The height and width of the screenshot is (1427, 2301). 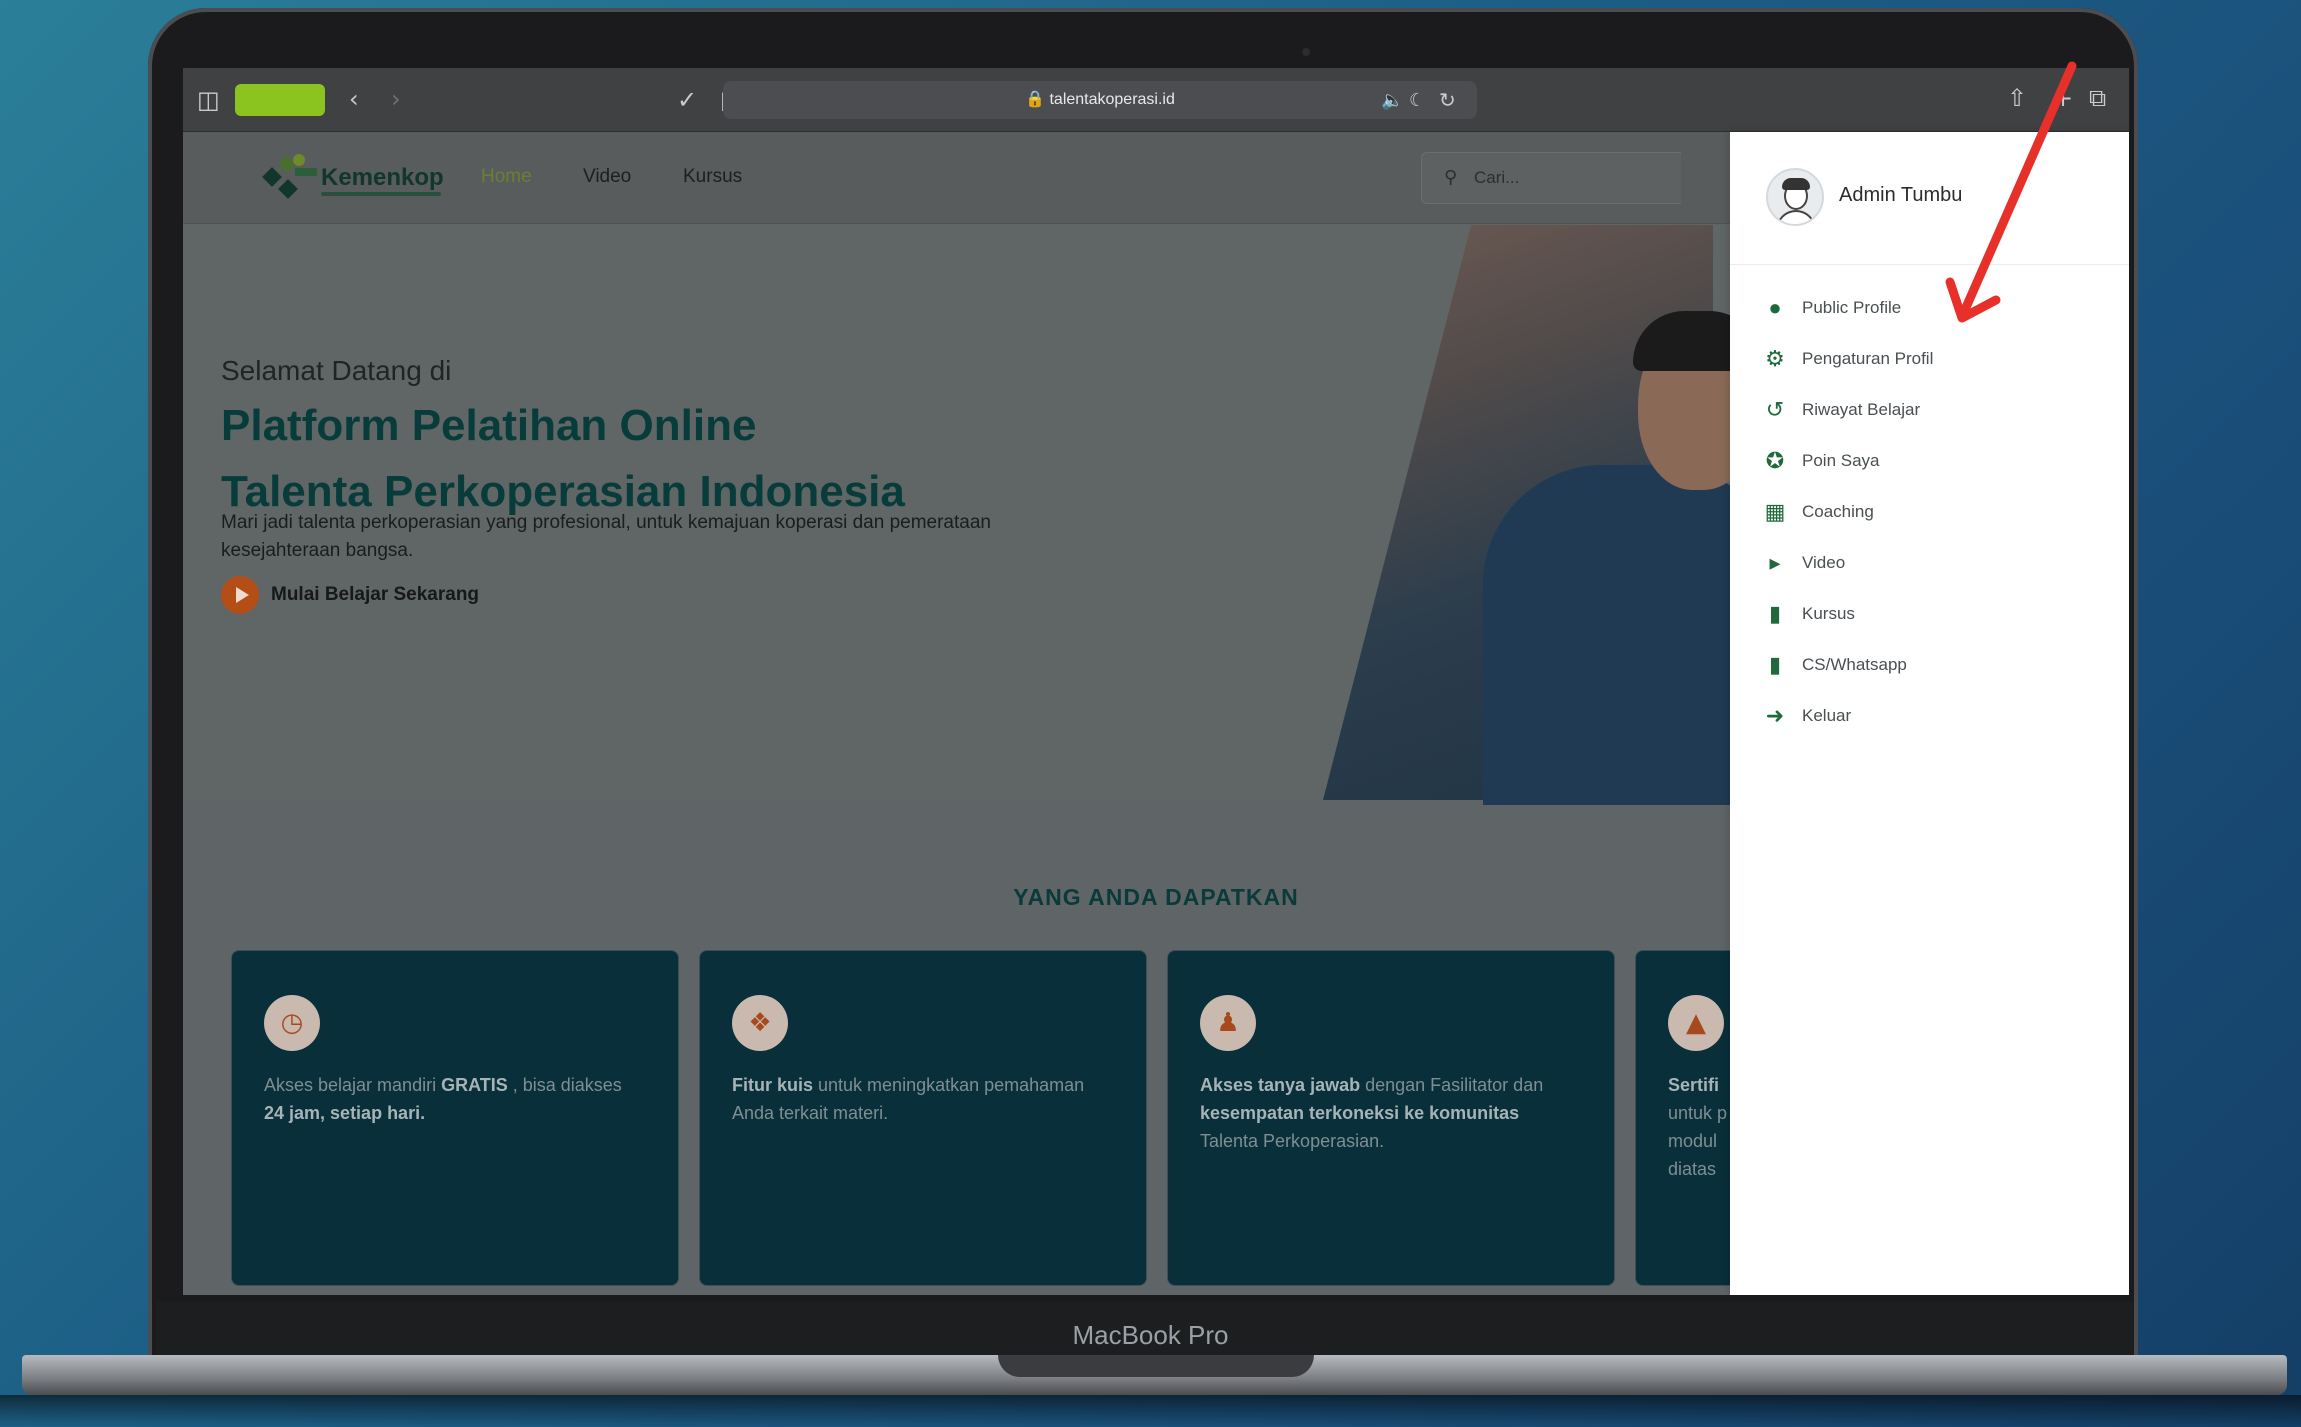 What do you see at coordinates (1775, 715) in the screenshot?
I see `logout-icon: ➜` at bounding box center [1775, 715].